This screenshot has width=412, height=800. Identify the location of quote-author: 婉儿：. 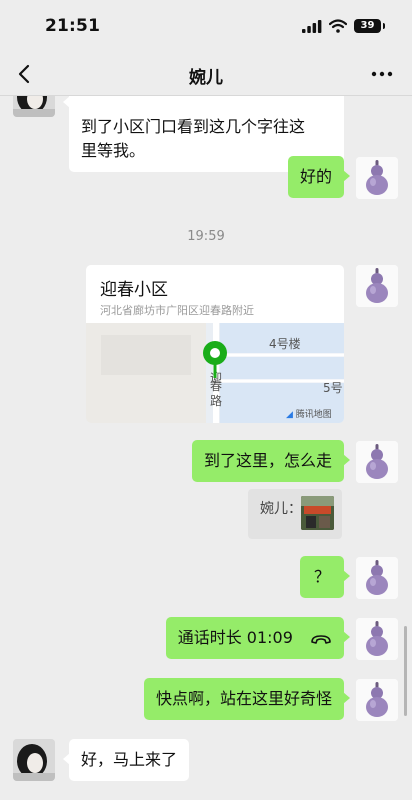
(281, 509).